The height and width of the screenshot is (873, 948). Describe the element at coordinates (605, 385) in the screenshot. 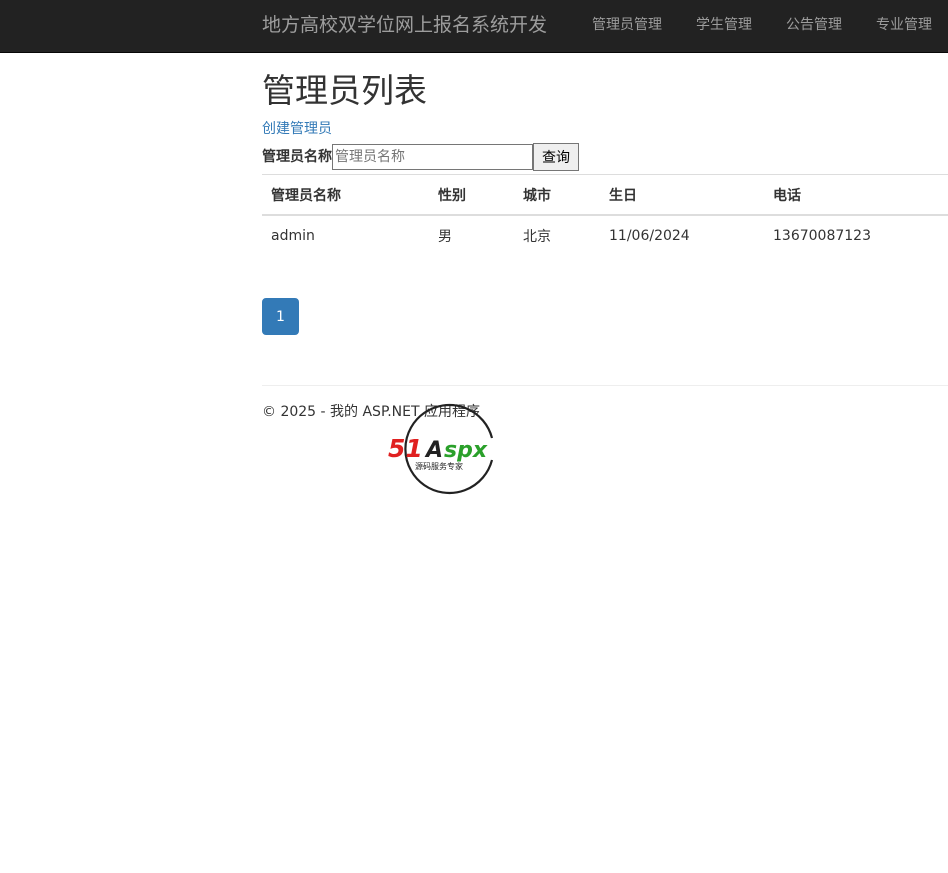

I see `footer-divider` at that location.